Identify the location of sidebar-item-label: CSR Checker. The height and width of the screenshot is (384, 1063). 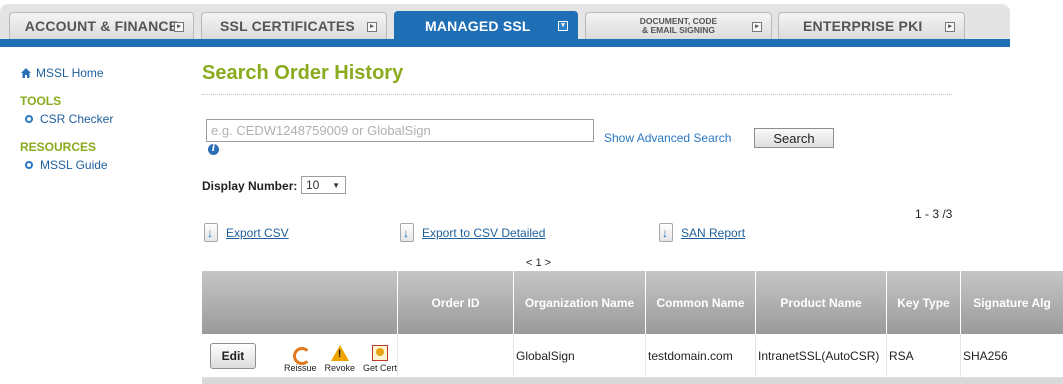
(77, 119).